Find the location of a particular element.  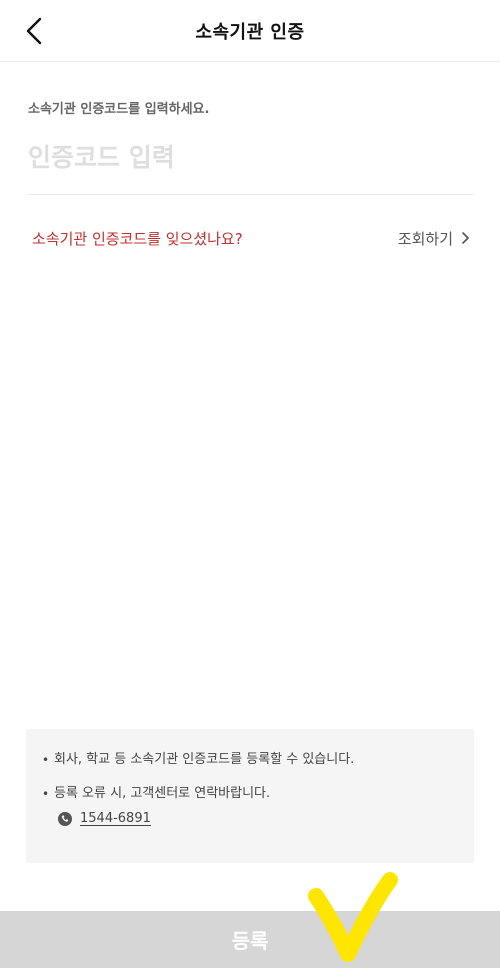

phone-icon is located at coordinates (65, 818).